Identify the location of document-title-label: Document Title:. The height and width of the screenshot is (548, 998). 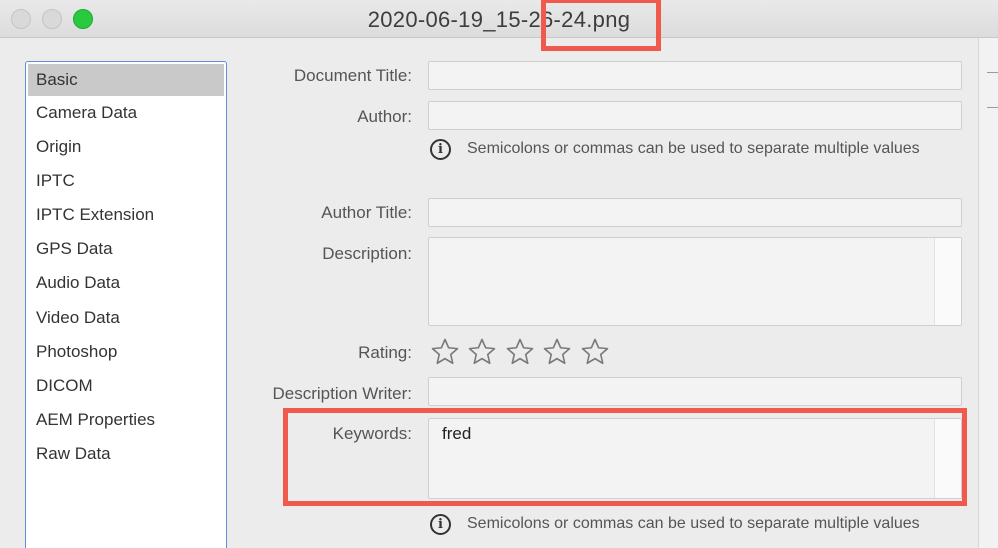
(352, 75).